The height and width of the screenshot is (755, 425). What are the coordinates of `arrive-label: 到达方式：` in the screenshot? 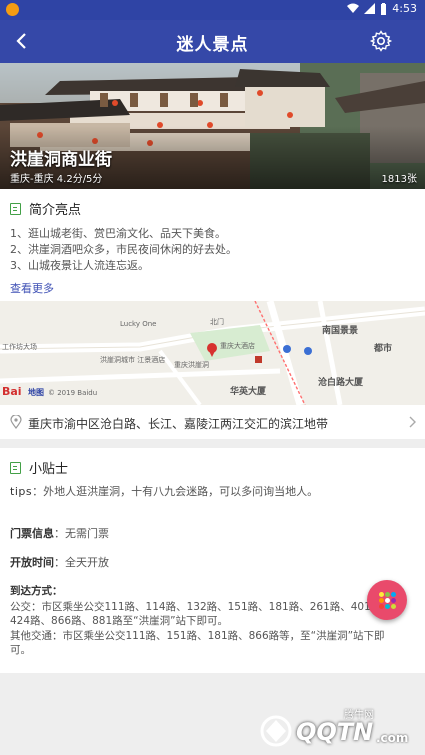 It's located at (36, 591).